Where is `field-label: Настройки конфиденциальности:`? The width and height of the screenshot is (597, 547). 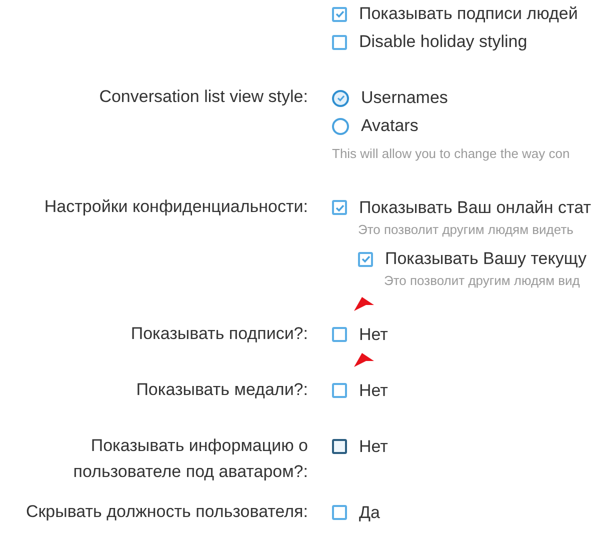 field-label: Настройки конфиденциальности: is located at coordinates (175, 207).